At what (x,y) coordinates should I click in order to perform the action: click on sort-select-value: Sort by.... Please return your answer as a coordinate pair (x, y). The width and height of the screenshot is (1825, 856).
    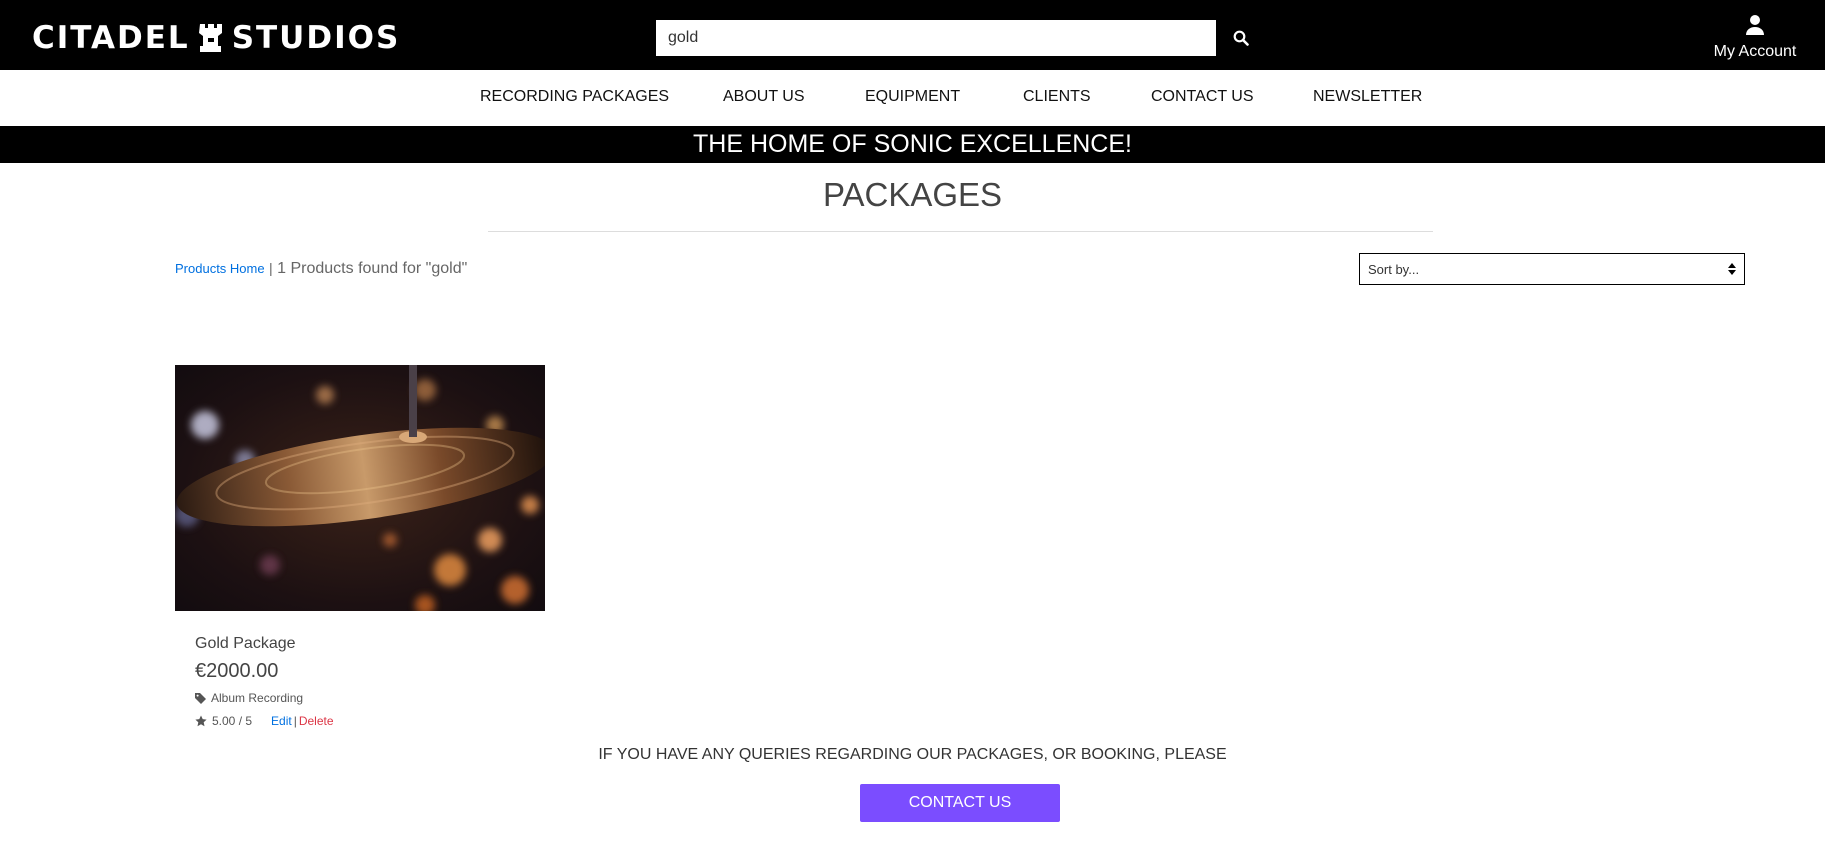
    Looking at the image, I should click on (1394, 269).